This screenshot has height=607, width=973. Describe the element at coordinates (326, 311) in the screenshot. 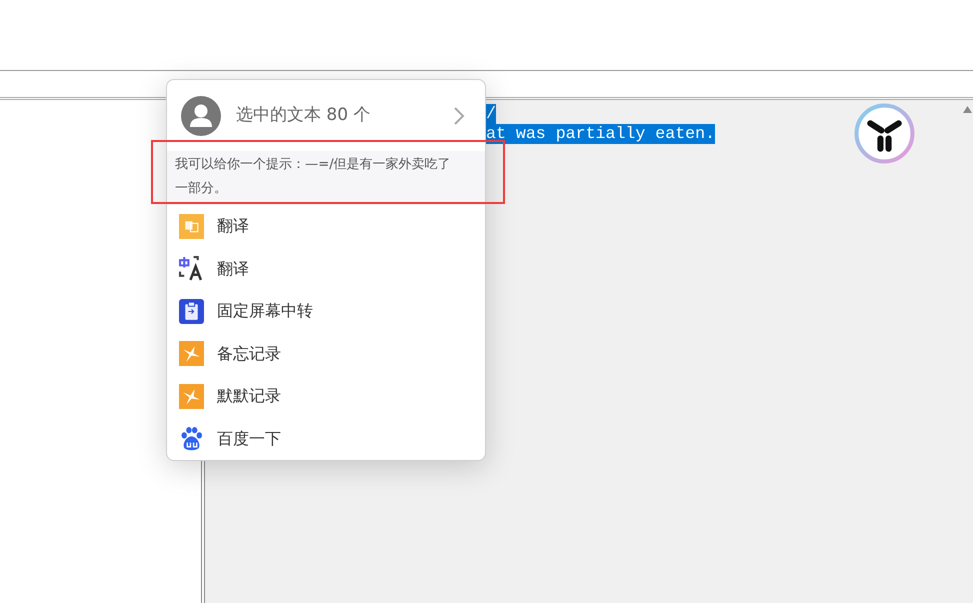

I see `menu-item: 固定屏幕中转` at that location.